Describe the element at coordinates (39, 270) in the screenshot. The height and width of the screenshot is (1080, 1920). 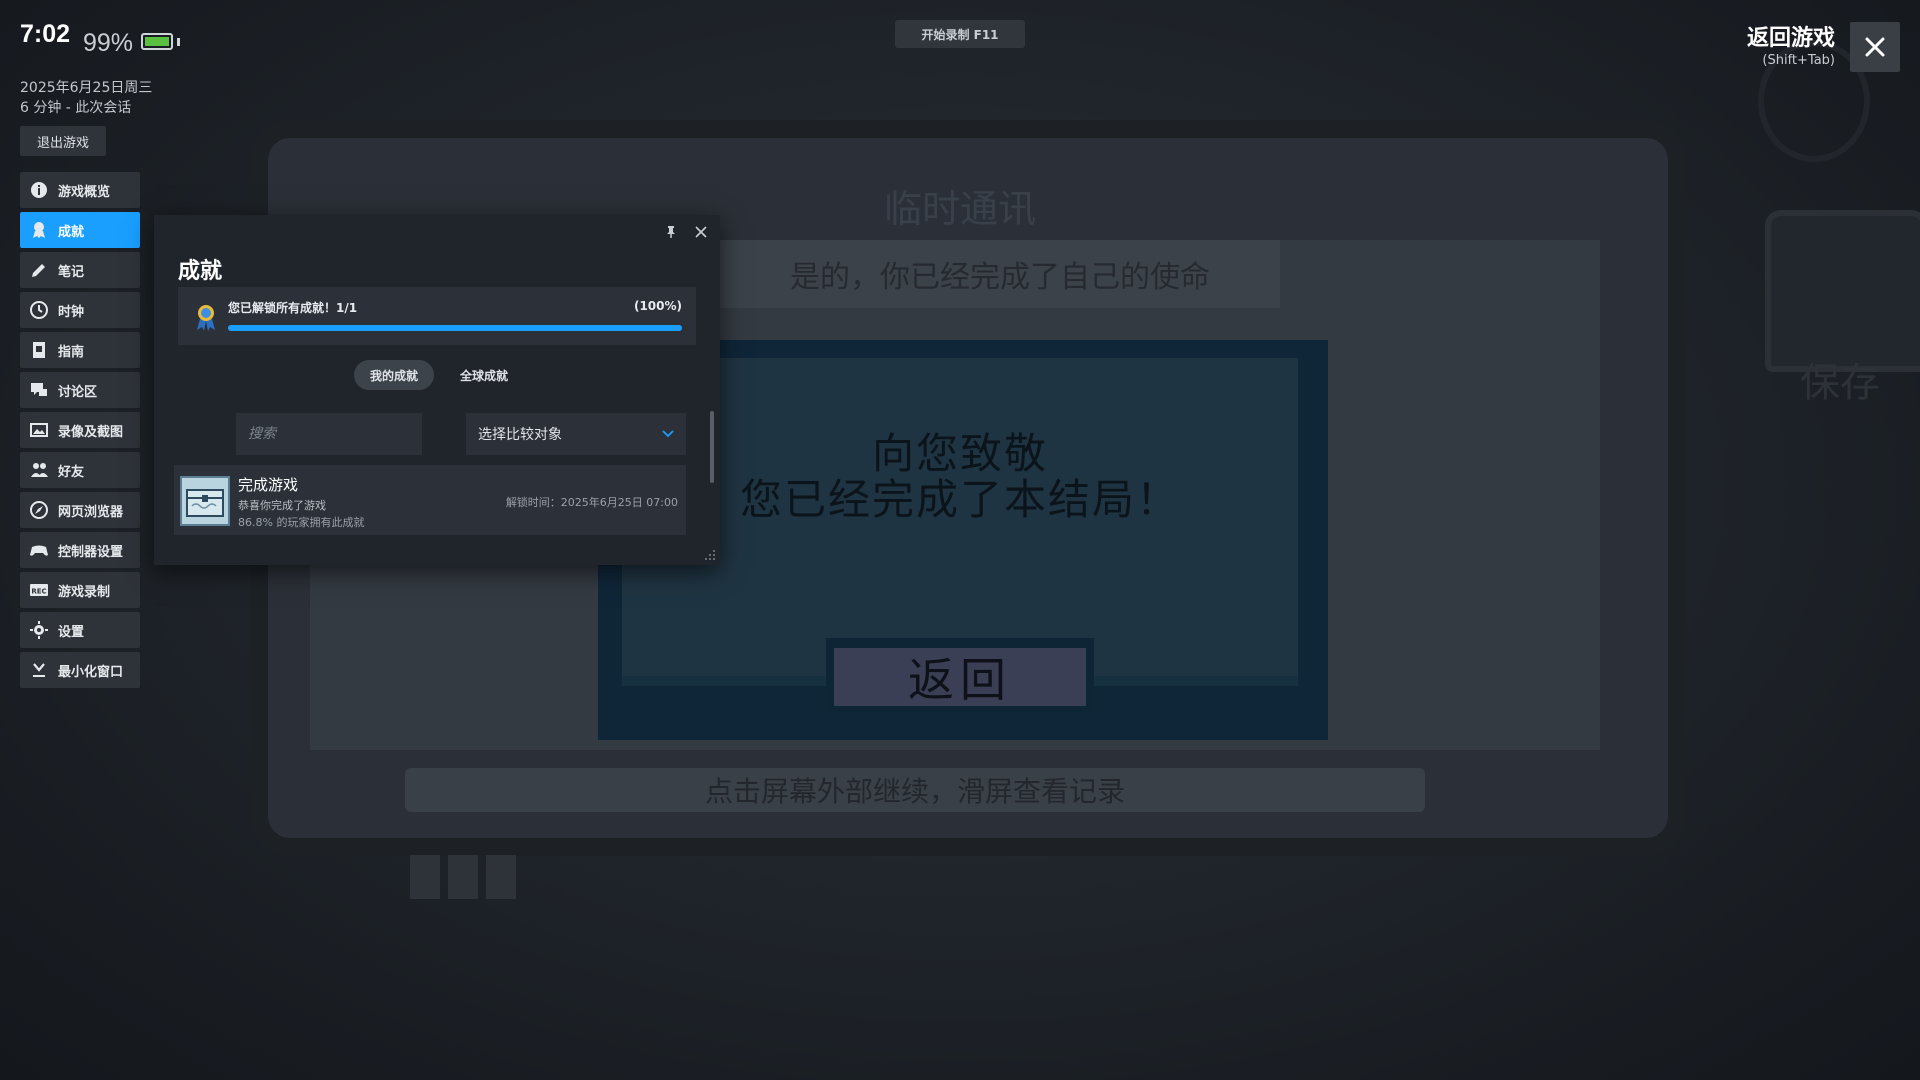
I see `pencil-icon` at that location.